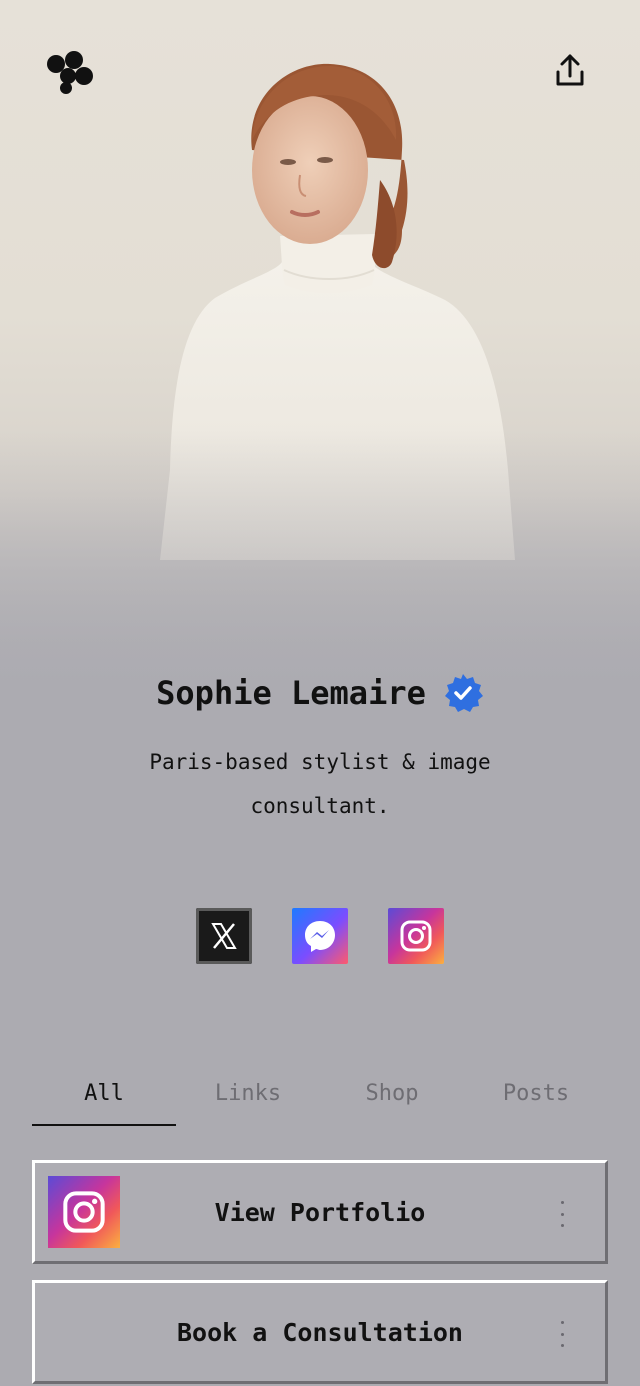 The image size is (640, 1386). Describe the element at coordinates (71, 72) in the screenshot. I see `linktree-blob-icon` at that location.